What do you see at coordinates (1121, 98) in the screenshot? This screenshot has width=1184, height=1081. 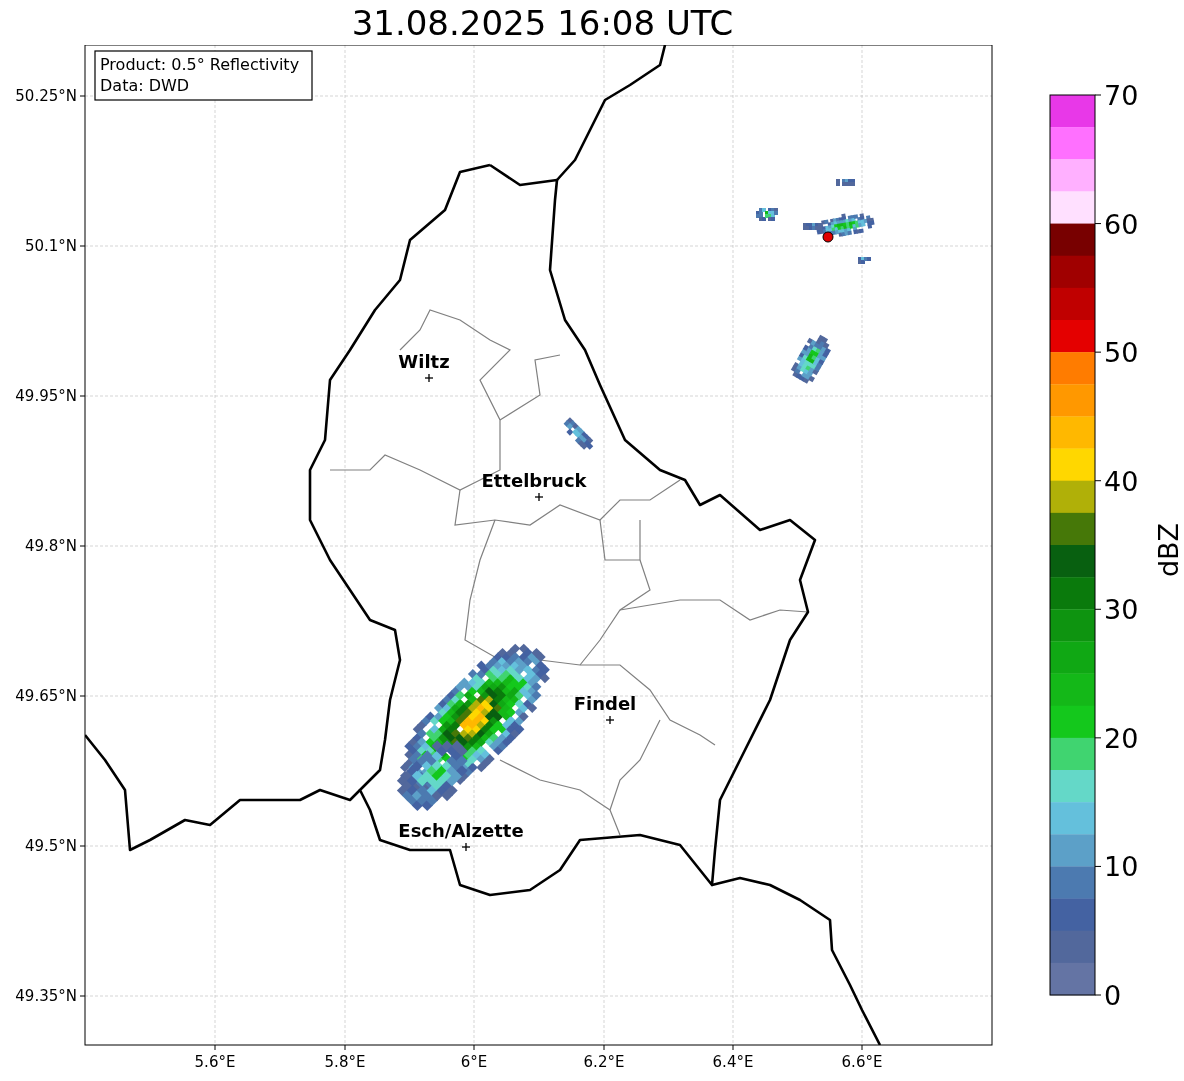 I see `colorbar-tick-label: 70` at bounding box center [1121, 98].